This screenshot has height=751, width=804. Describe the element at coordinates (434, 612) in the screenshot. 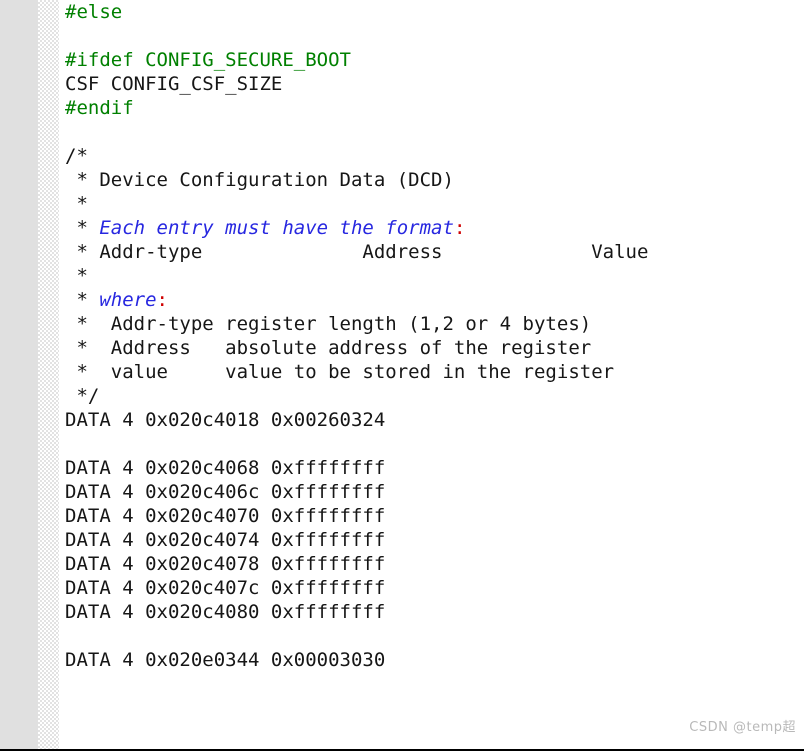

I see `code-line: DATA 4 0x020c4080 0xffffffff` at that location.